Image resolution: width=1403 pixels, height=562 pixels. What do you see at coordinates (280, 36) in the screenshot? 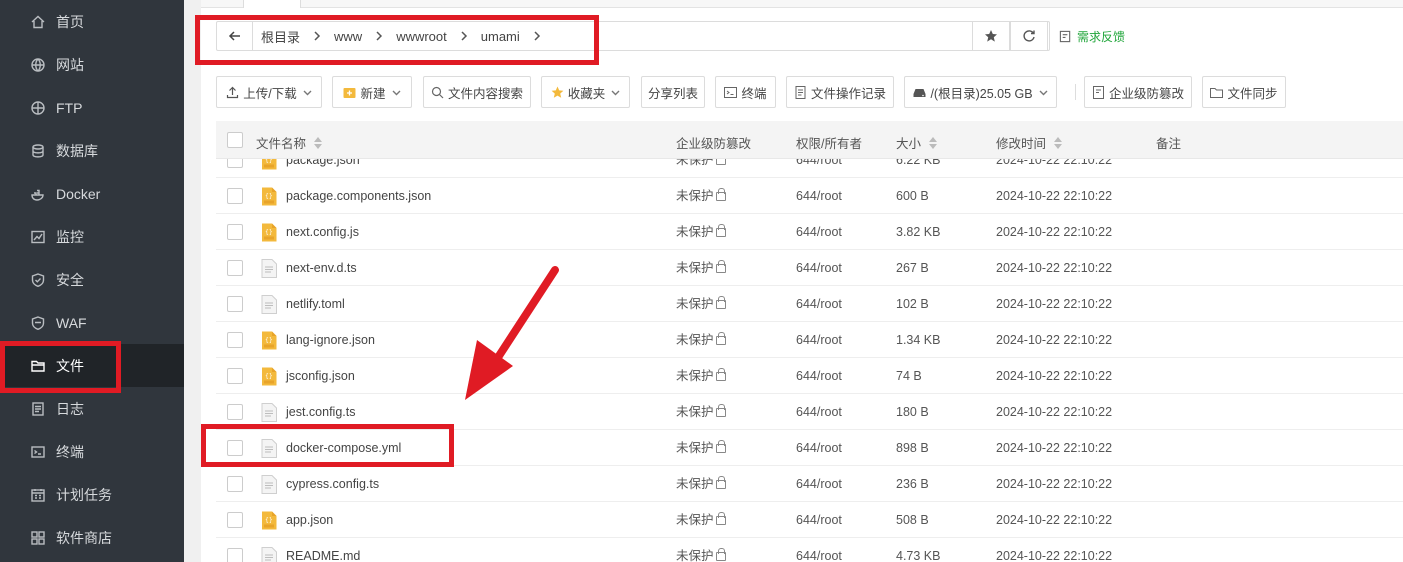
I see `breadcrumb-root: 根目录` at bounding box center [280, 36].